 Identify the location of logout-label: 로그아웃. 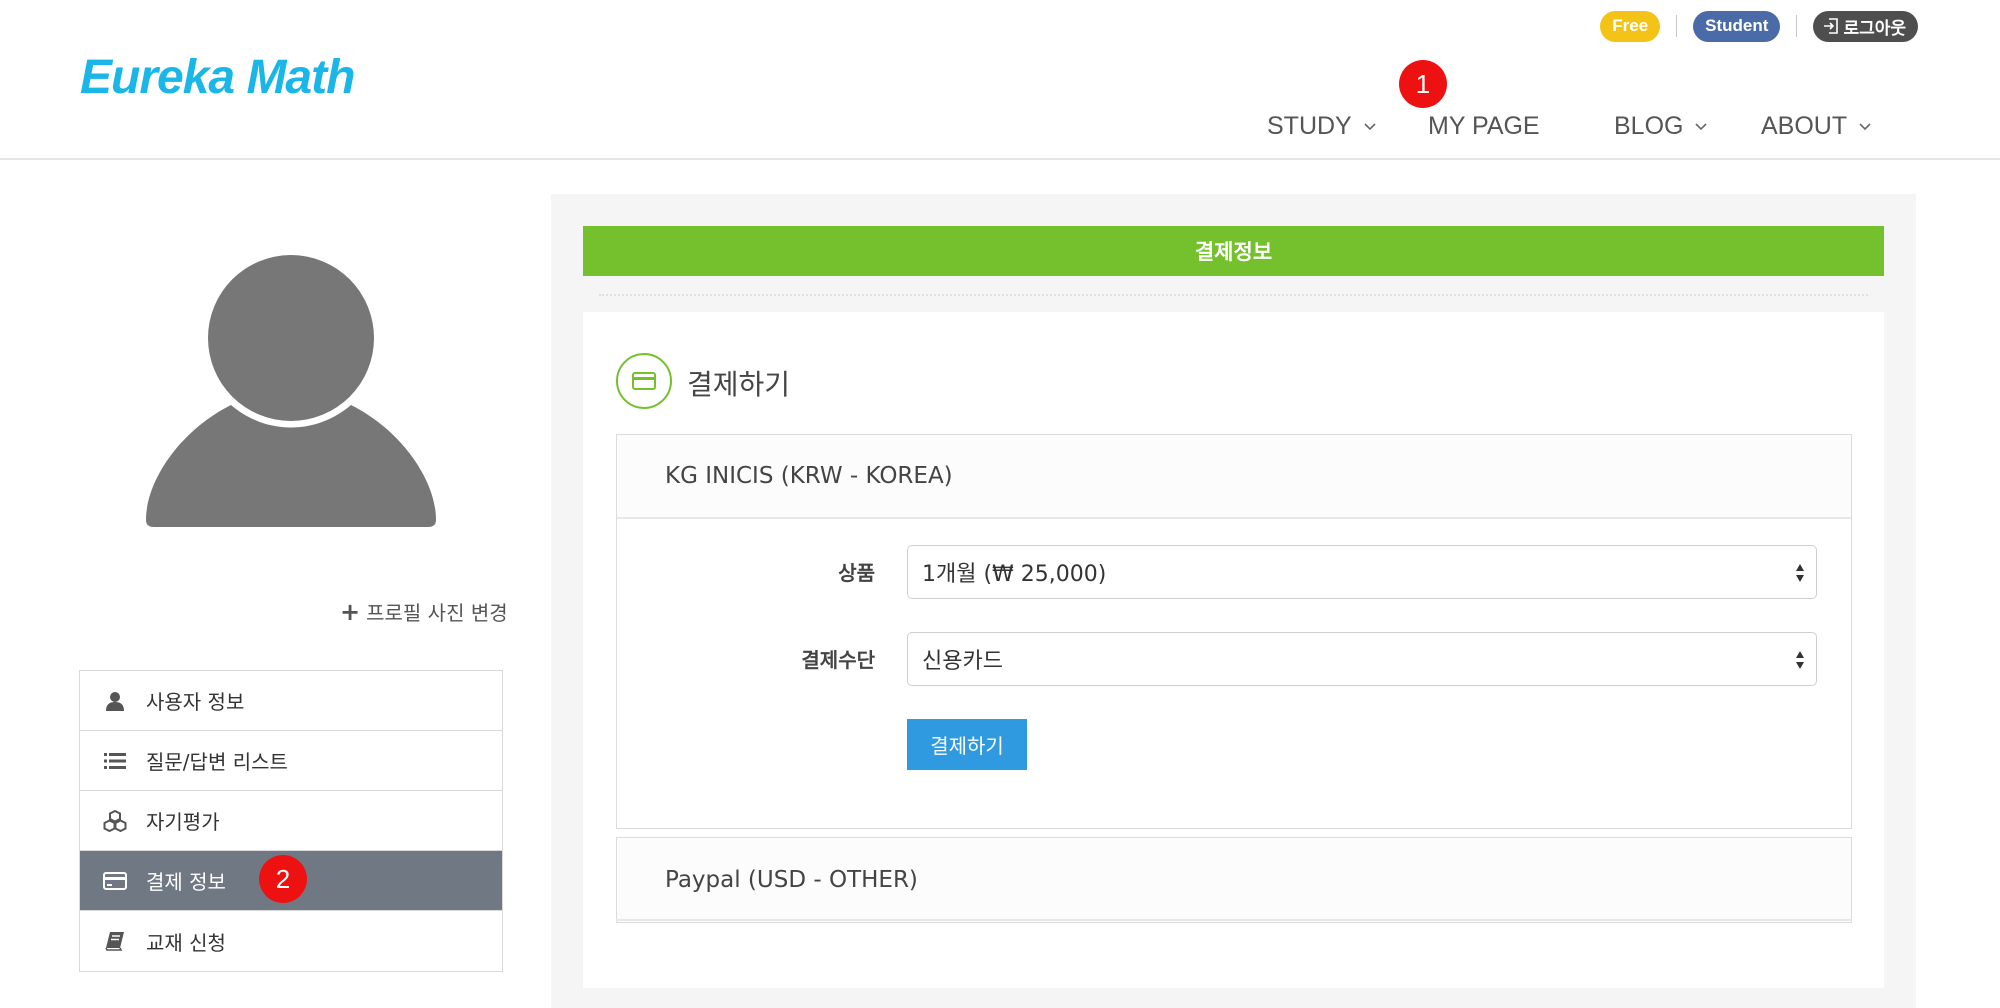
(1874, 28).